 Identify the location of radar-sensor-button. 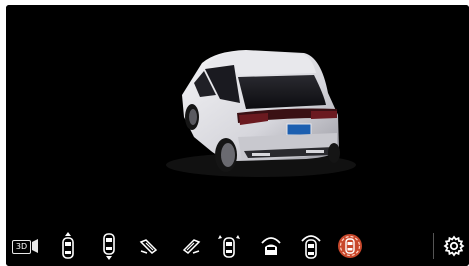
(350, 246).